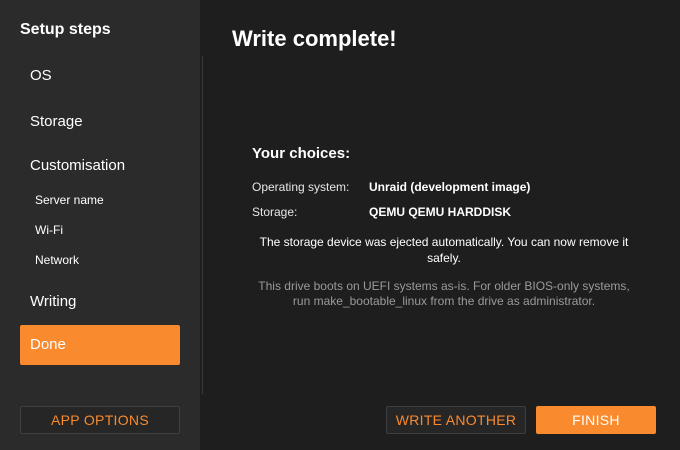 This screenshot has height=450, width=680. I want to click on choice-value-storage: QEMU QEMU HARDDISK, so click(440, 212).